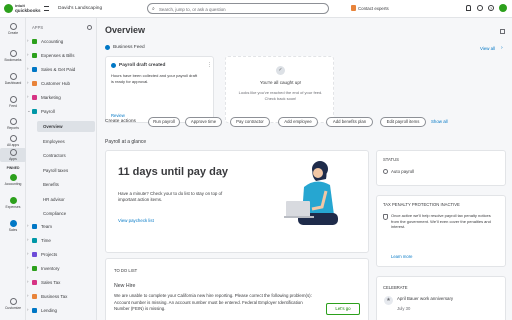 The width and height of the screenshot is (512, 320). I want to click on nav-item-customer-hub: › Customer Hub, so click(61, 83).